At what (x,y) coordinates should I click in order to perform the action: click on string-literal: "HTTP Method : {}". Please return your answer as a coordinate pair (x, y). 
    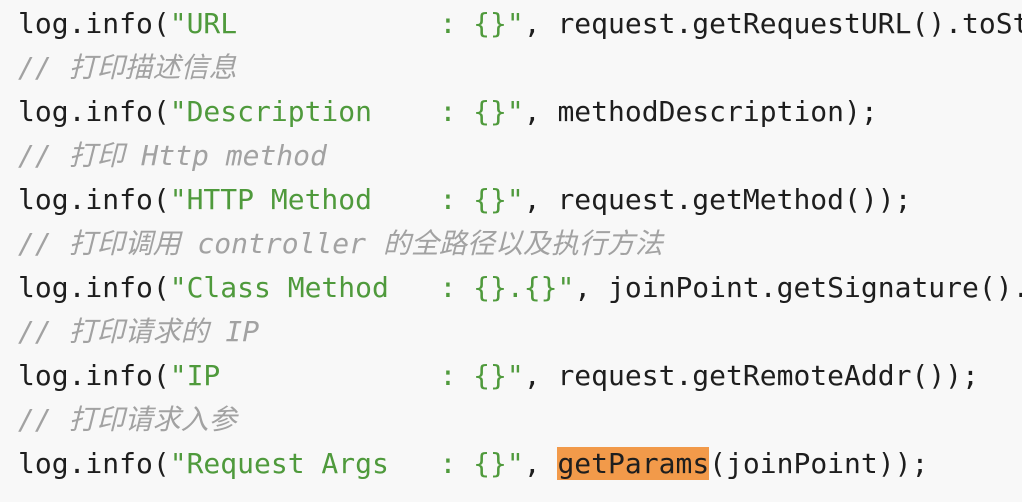
    Looking at the image, I should click on (346, 199).